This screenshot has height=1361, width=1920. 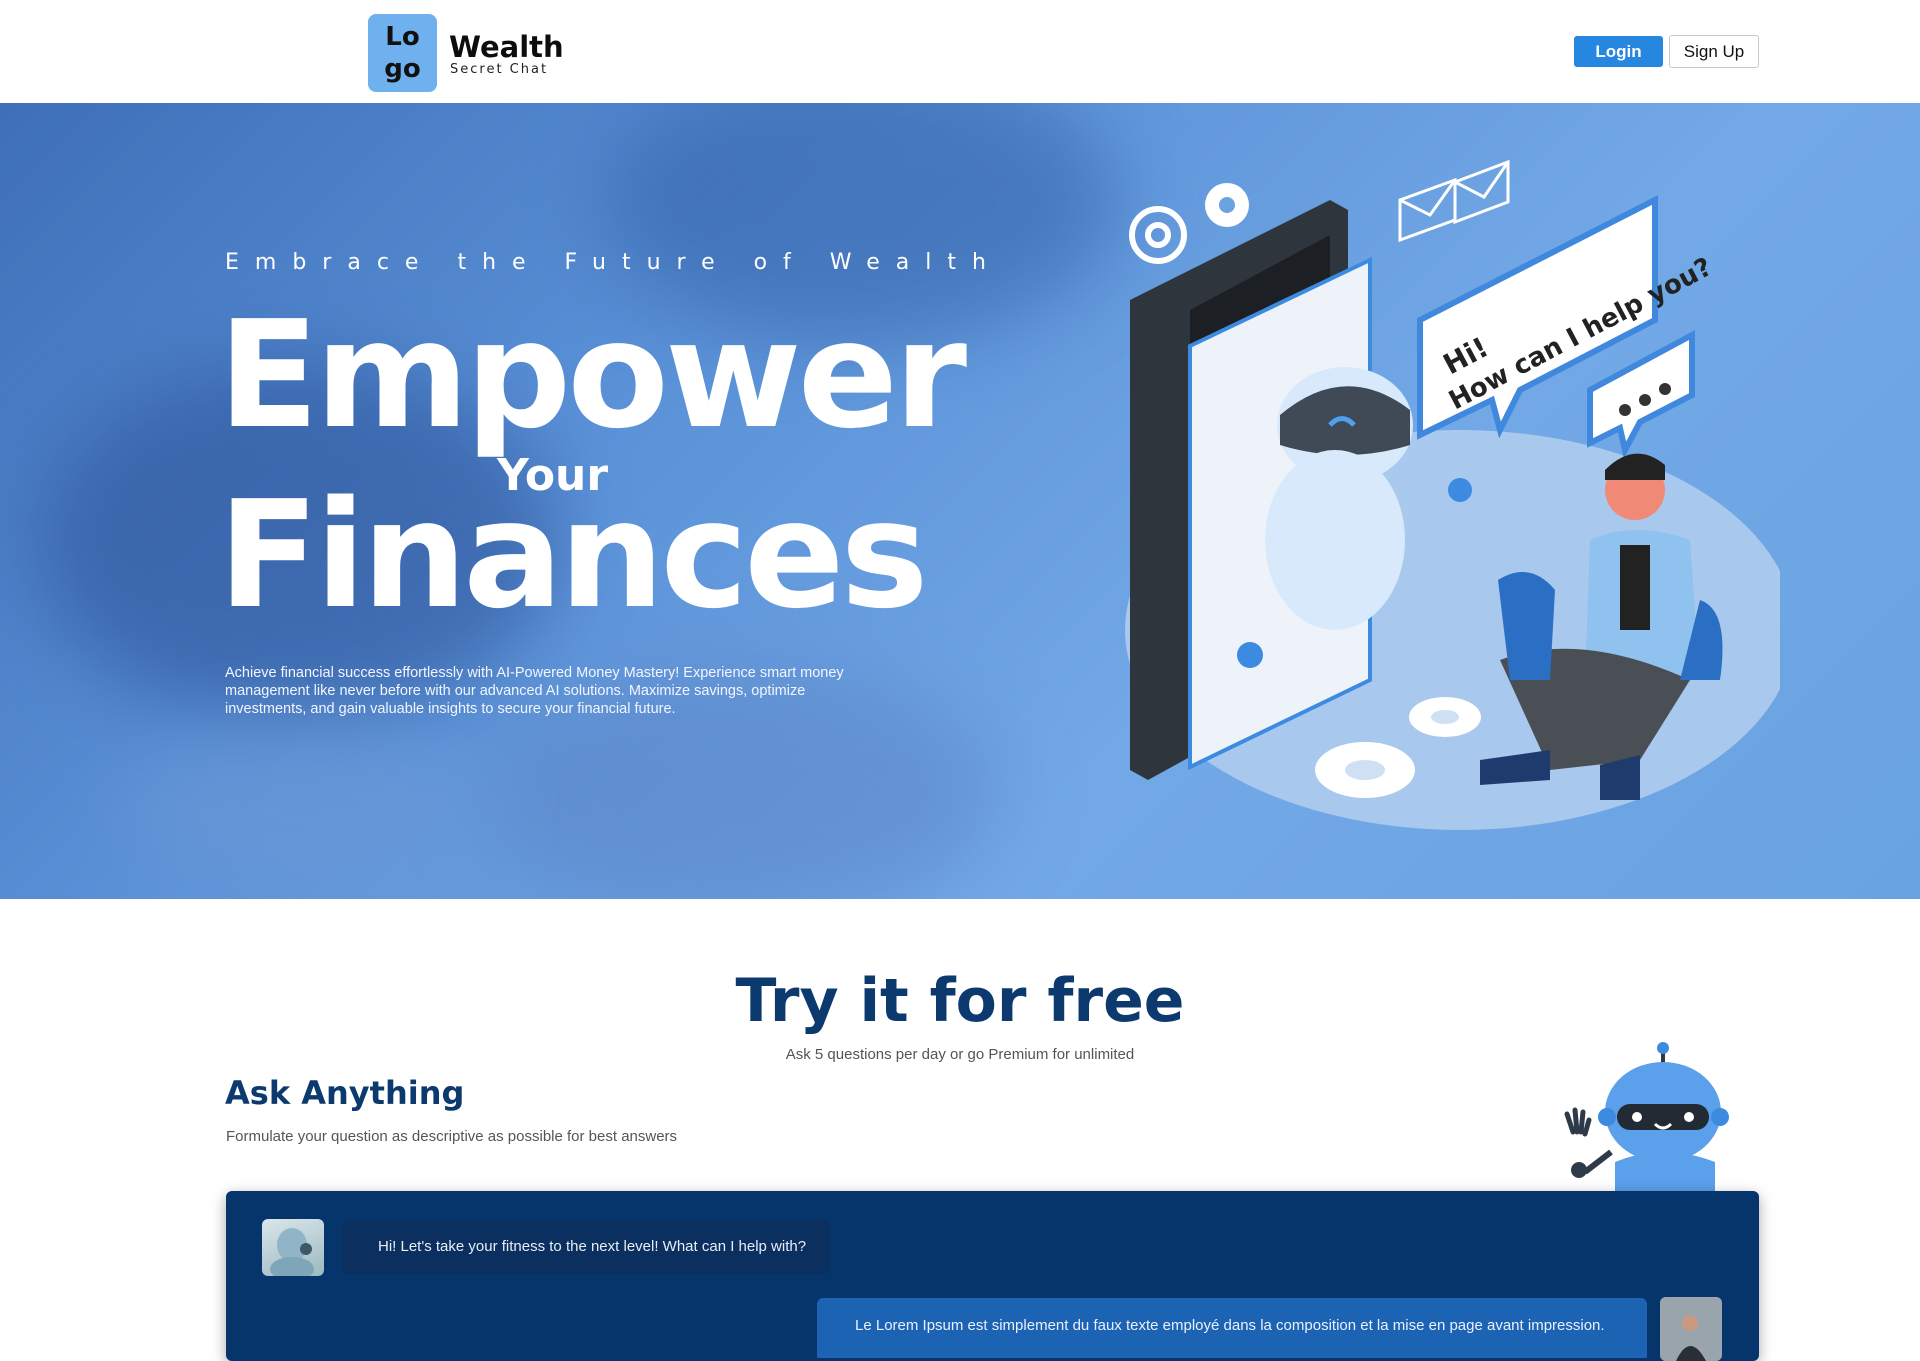 What do you see at coordinates (592, 375) in the screenshot?
I see `hero-headline-empower: Empower` at bounding box center [592, 375].